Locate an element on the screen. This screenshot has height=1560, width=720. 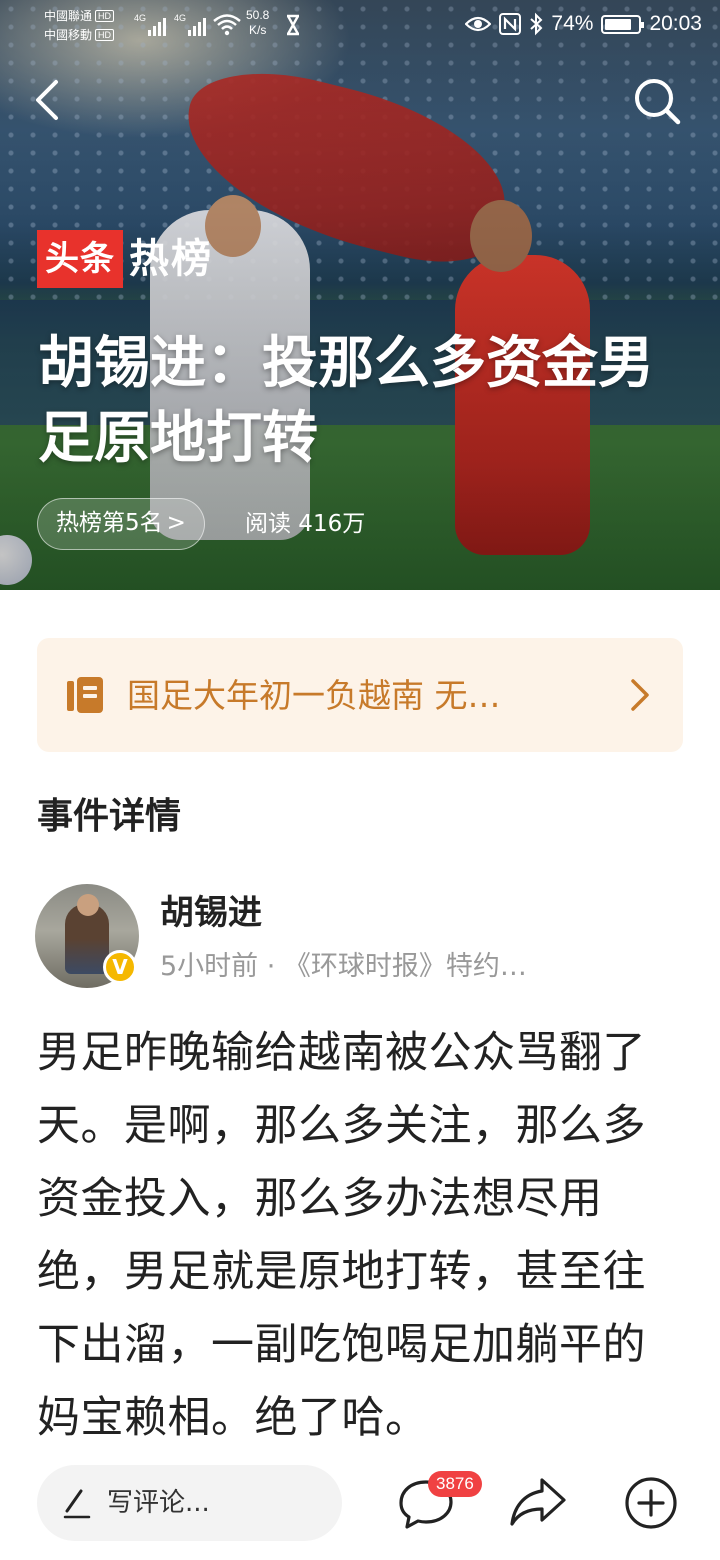
search-icon is located at coordinates (657, 101).